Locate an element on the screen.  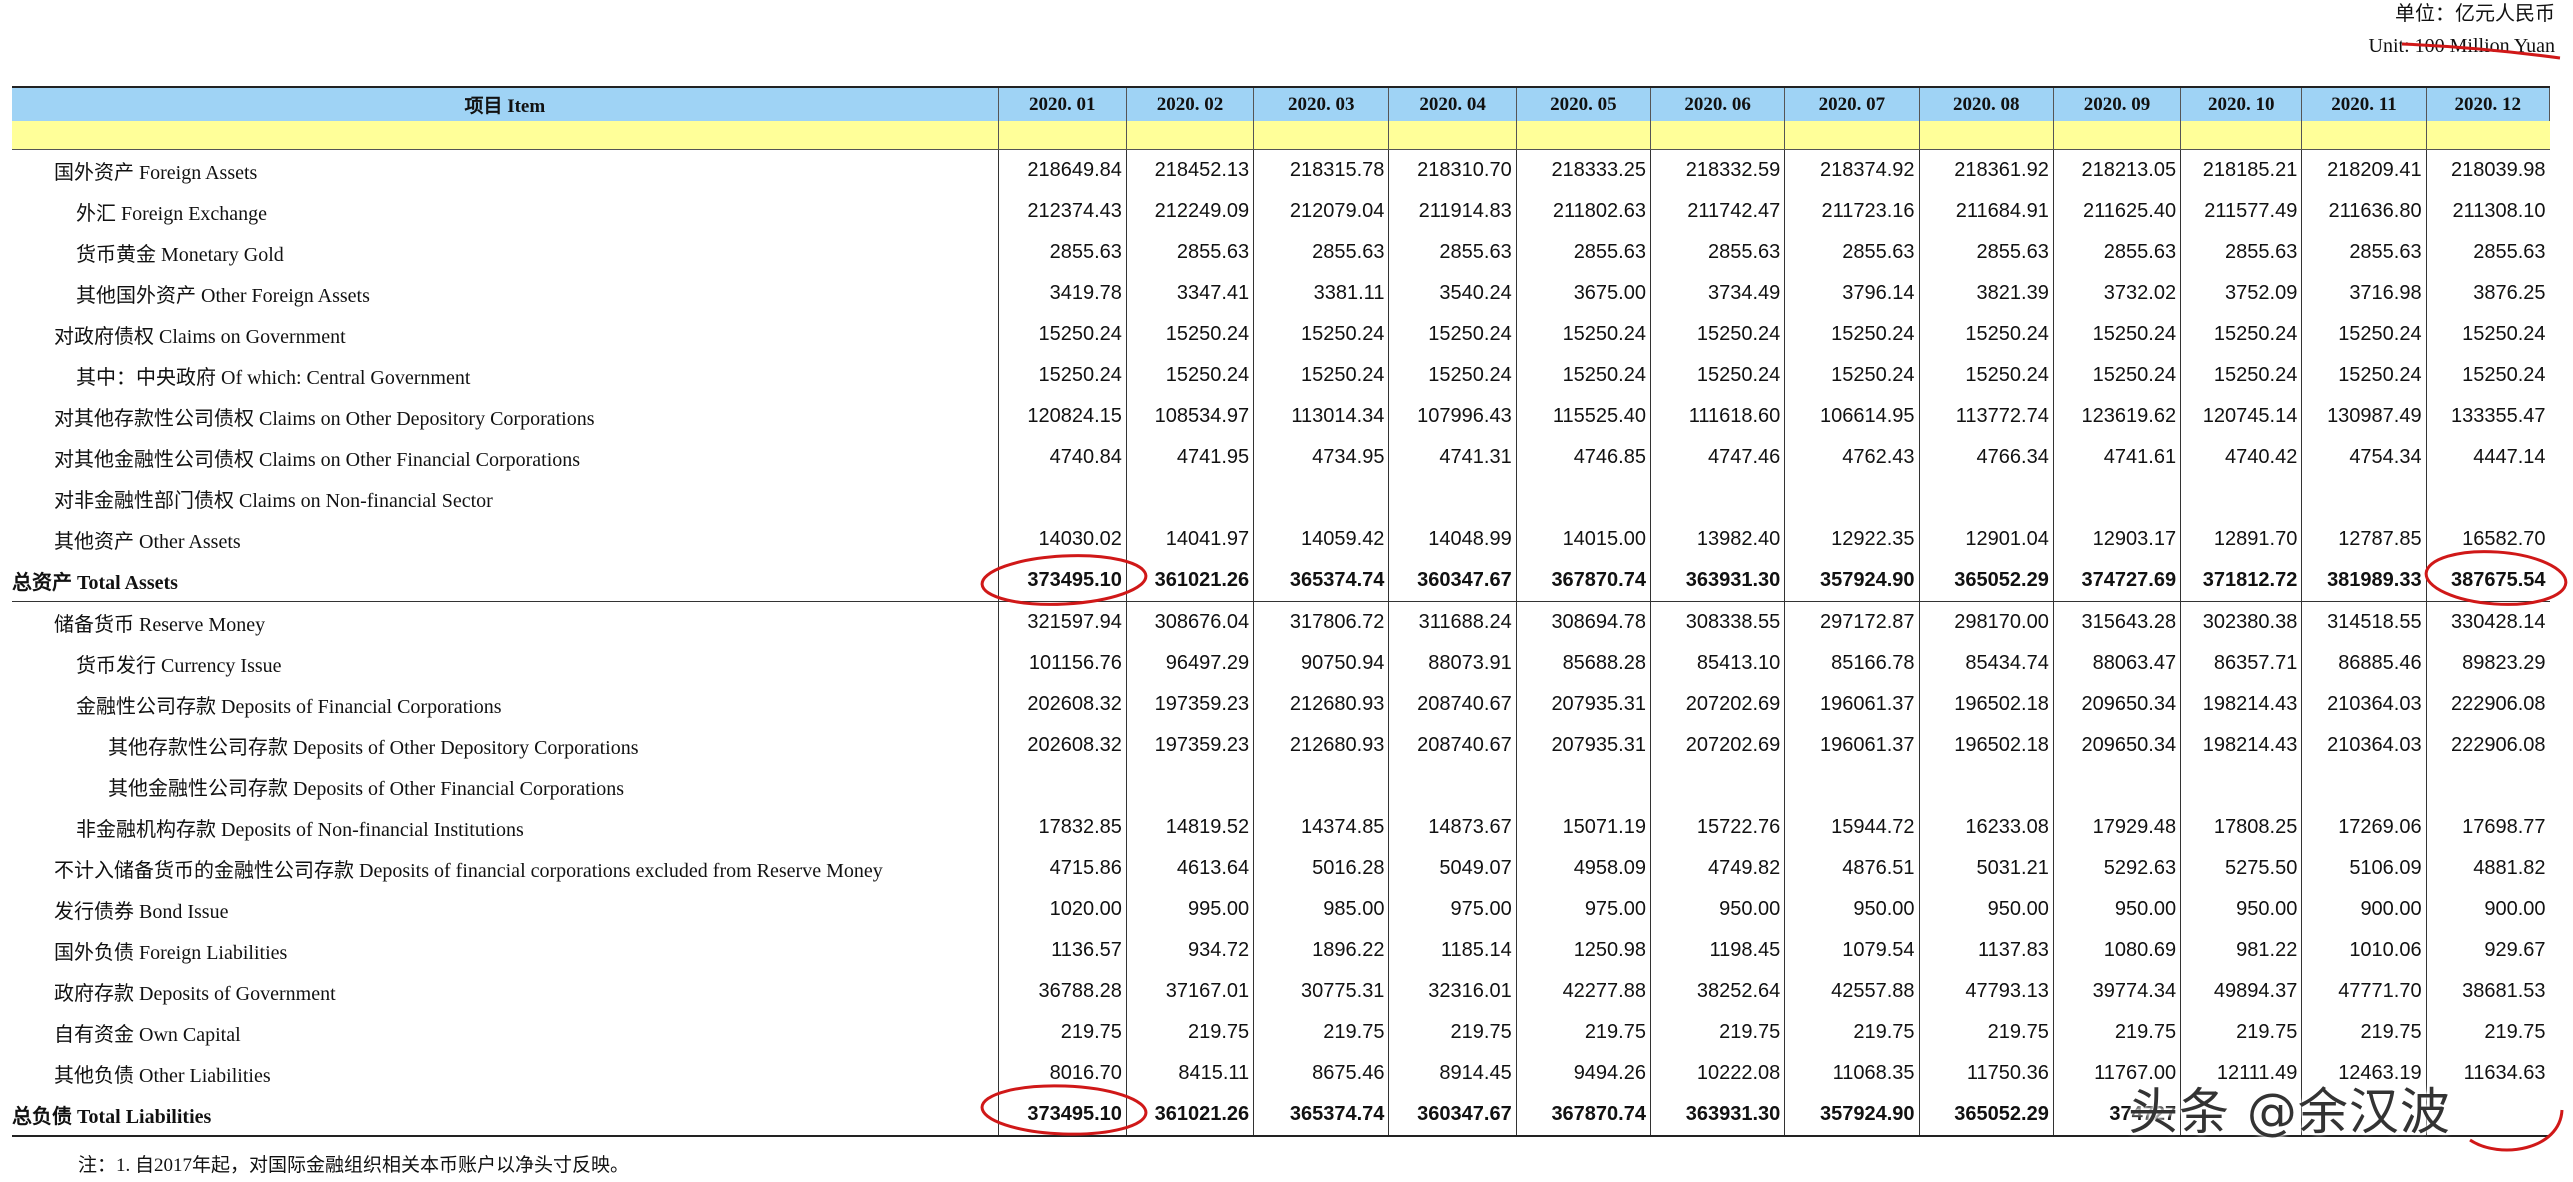
value-cell: 13982.40 is located at coordinates (1717, 539).